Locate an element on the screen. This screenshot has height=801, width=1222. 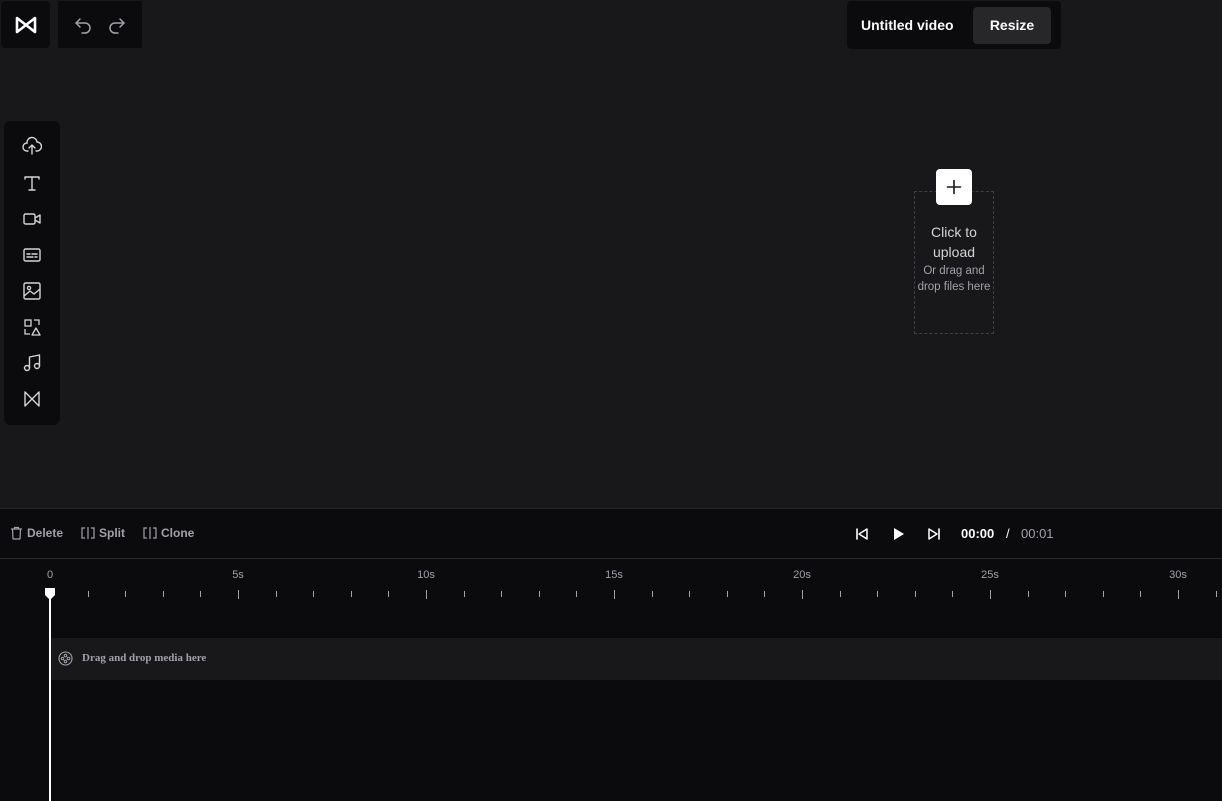
project-header: Untitled video Resize is located at coordinates (954, 25).